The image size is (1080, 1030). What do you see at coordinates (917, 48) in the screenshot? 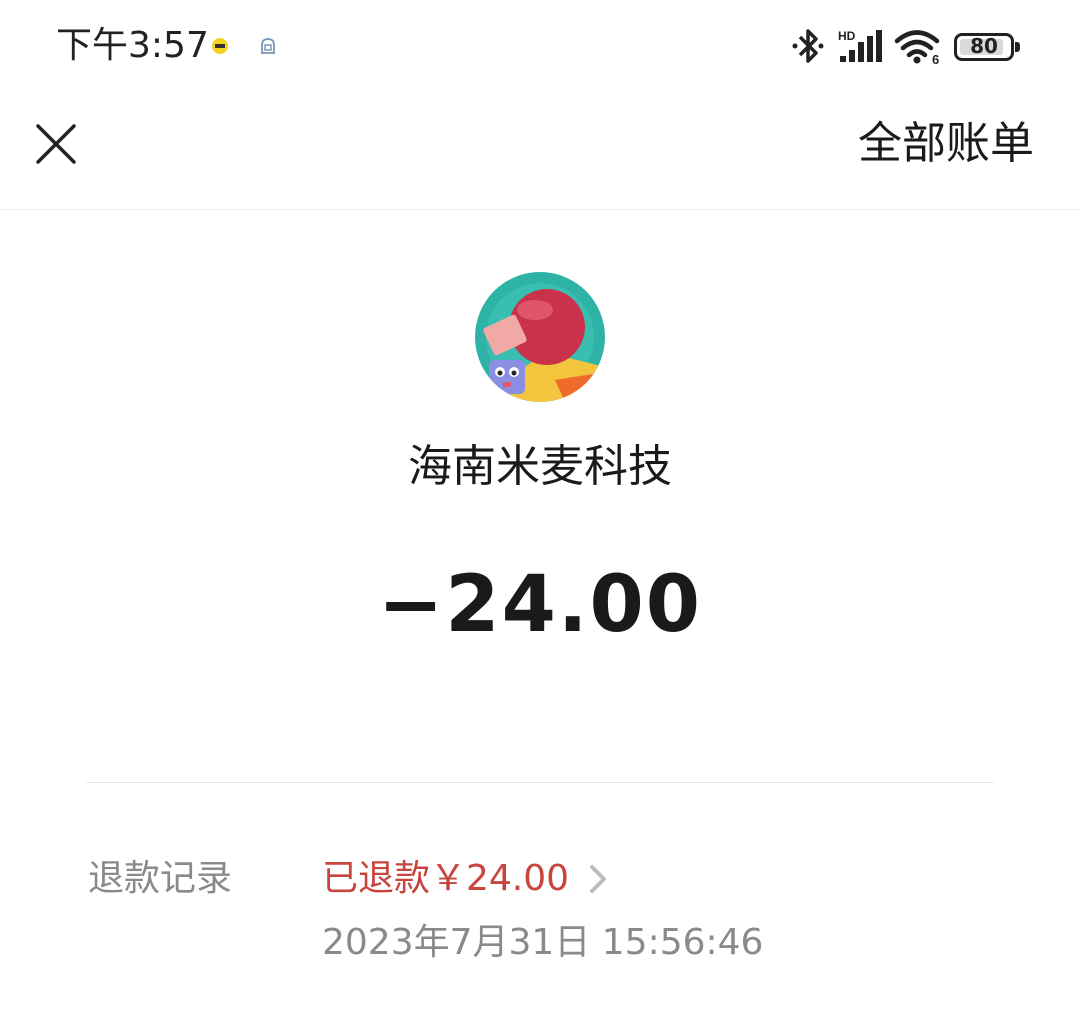
I see `wifi-6-icon: 6` at bounding box center [917, 48].